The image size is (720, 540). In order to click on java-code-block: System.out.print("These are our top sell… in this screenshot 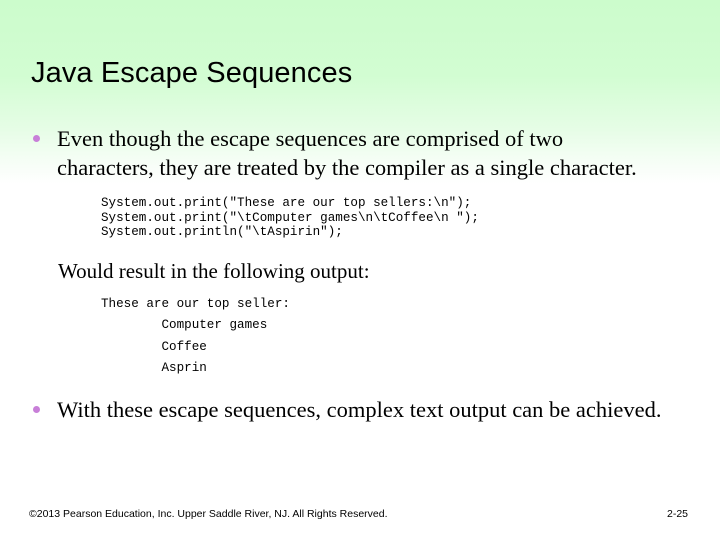, I will do `click(290, 218)`.